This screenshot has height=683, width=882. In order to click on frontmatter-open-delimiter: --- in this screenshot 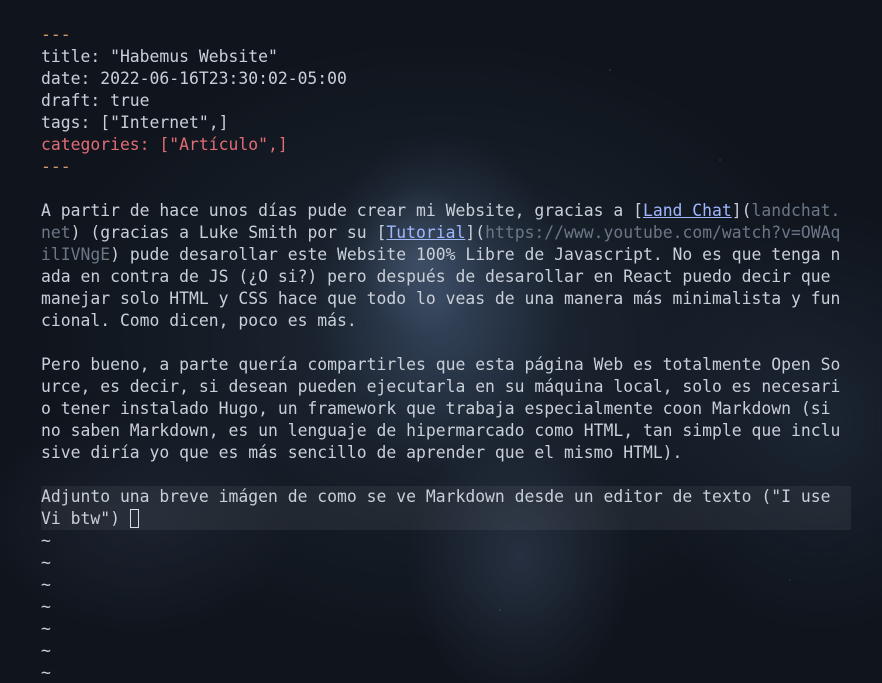, I will do `click(56, 34)`.